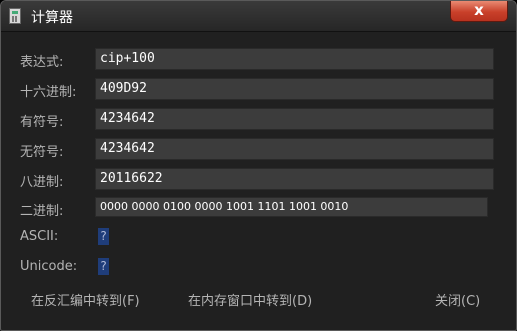 The height and width of the screenshot is (331, 517). What do you see at coordinates (479, 11) in the screenshot?
I see `window-close-button: x` at bounding box center [479, 11].